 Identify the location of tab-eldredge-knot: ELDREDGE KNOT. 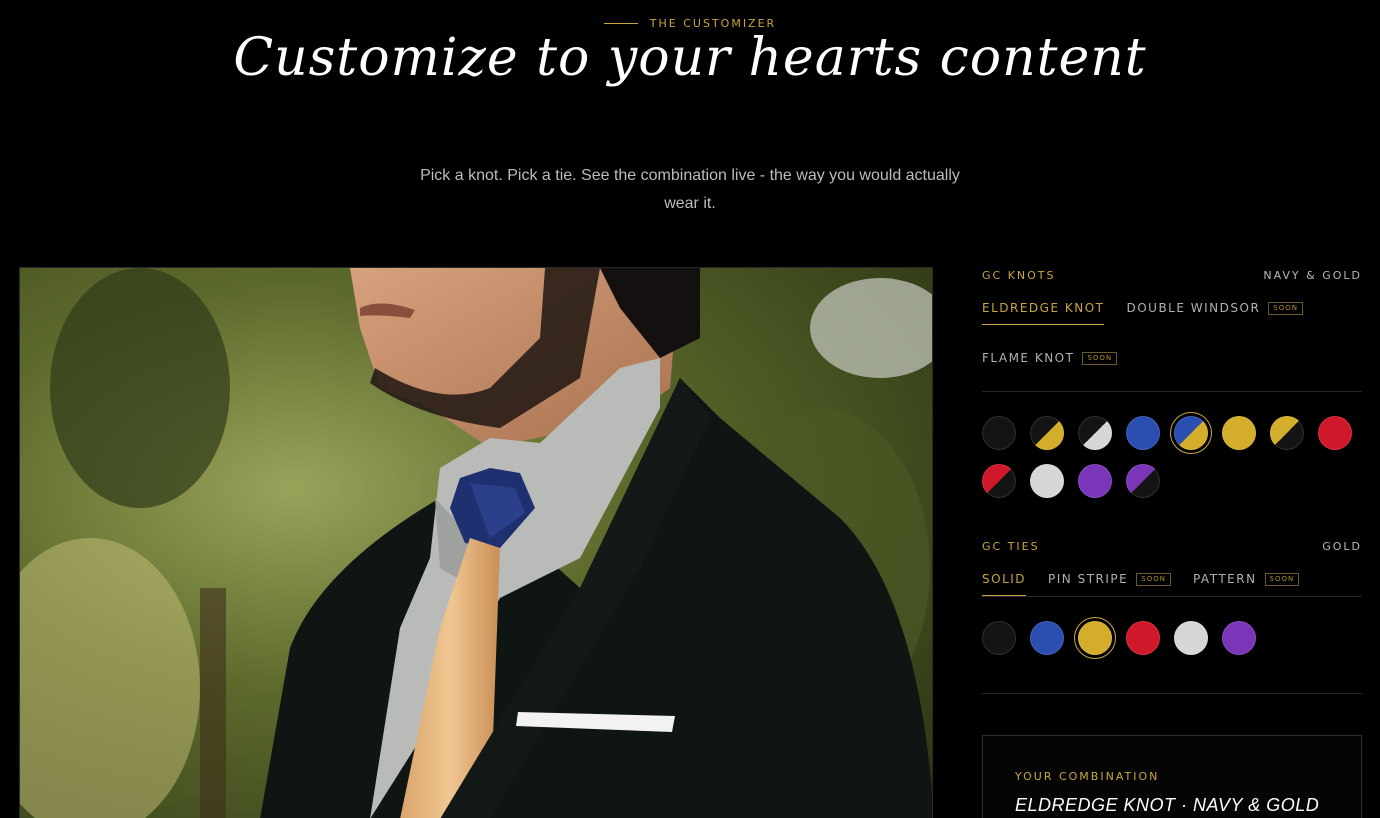
(1043, 308).